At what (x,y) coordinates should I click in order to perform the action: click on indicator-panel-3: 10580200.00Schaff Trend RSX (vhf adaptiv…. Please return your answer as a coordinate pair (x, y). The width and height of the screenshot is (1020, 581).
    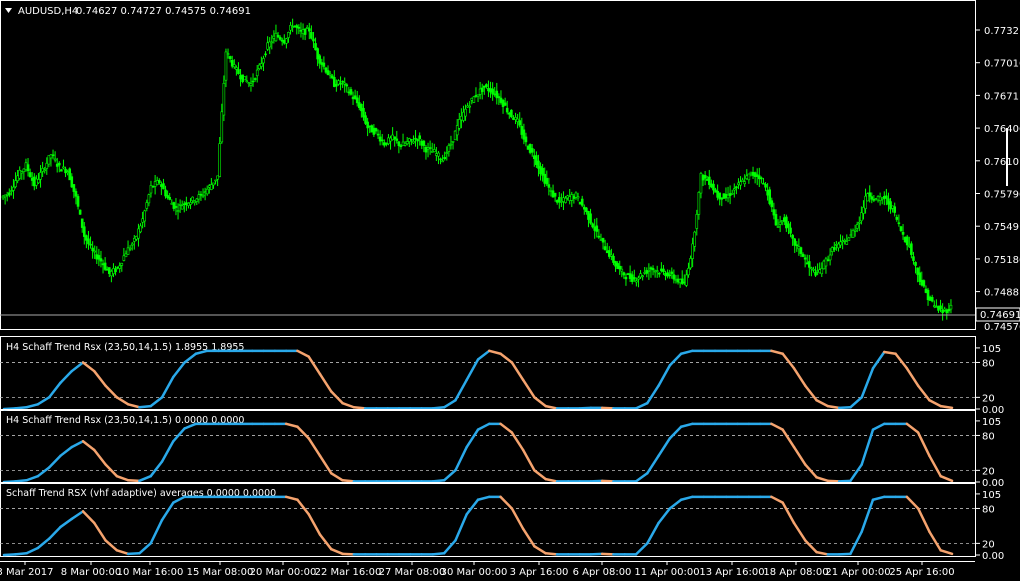
    Looking at the image, I should click on (502, 522).